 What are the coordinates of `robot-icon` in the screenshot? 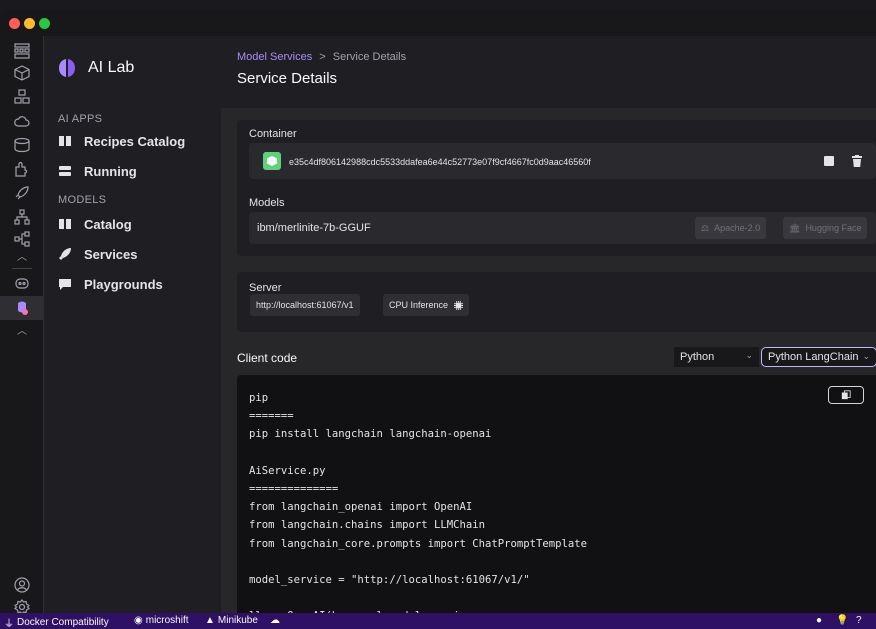 It's located at (22, 284).